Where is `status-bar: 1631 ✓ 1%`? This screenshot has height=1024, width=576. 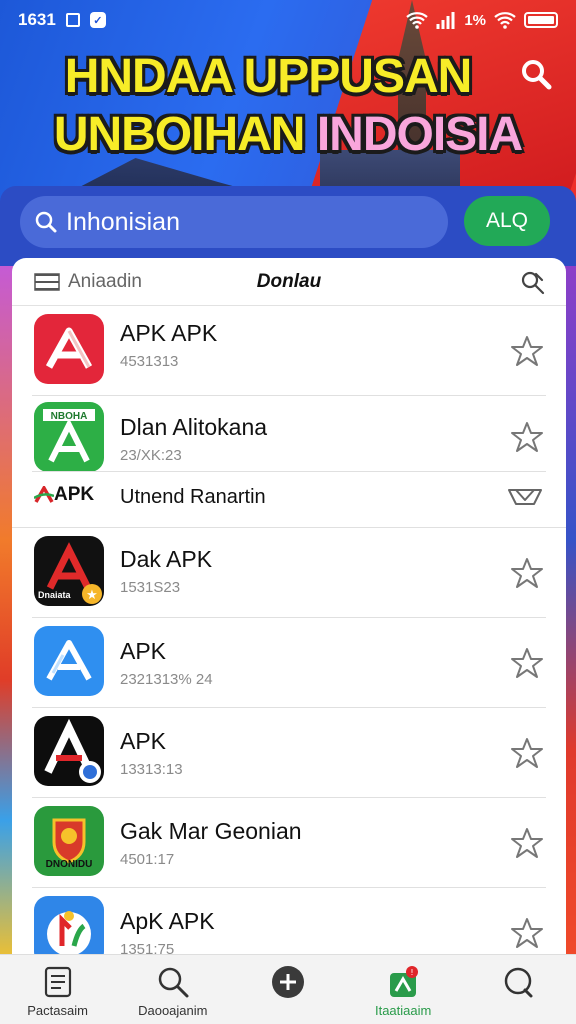 status-bar: 1631 ✓ 1% is located at coordinates (288, 20).